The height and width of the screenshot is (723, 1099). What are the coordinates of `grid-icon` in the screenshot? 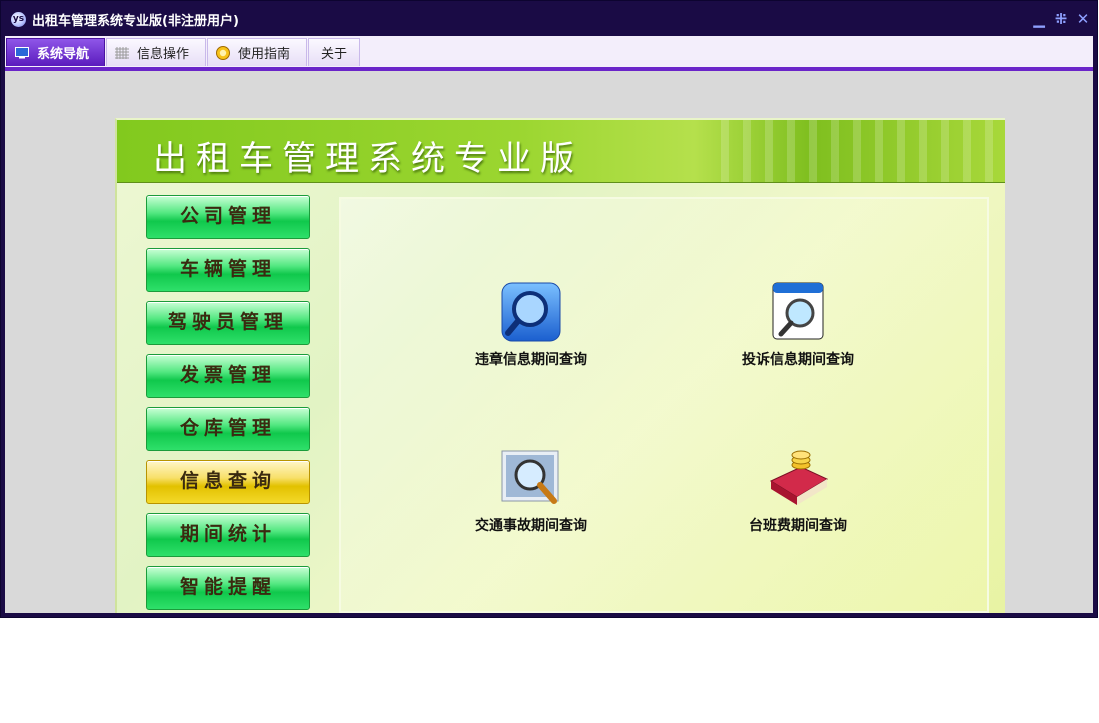 It's located at (122, 52).